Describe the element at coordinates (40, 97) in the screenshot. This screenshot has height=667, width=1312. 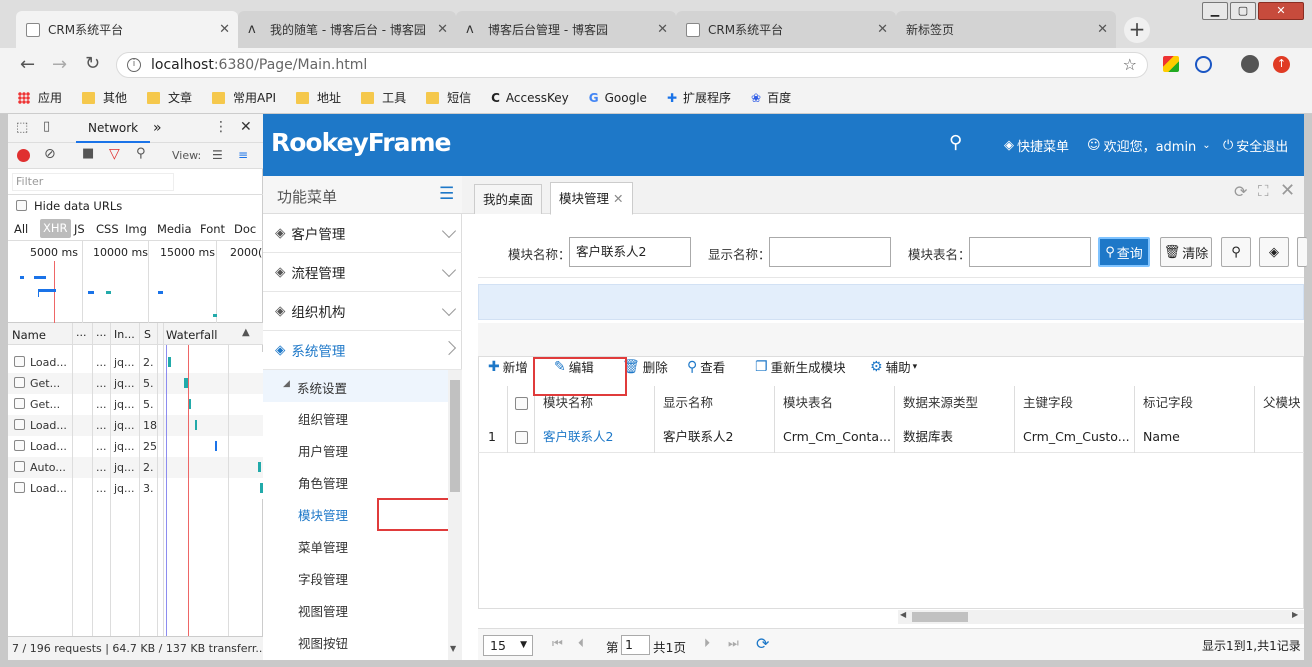
I see `bookmark-apps: 应用` at that location.